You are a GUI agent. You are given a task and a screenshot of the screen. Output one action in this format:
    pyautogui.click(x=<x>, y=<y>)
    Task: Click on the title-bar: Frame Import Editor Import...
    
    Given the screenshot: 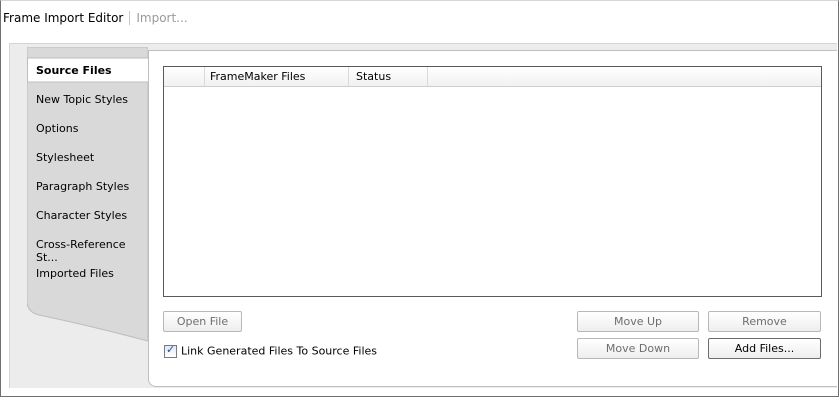 What is the action you would take?
    pyautogui.click(x=95, y=19)
    